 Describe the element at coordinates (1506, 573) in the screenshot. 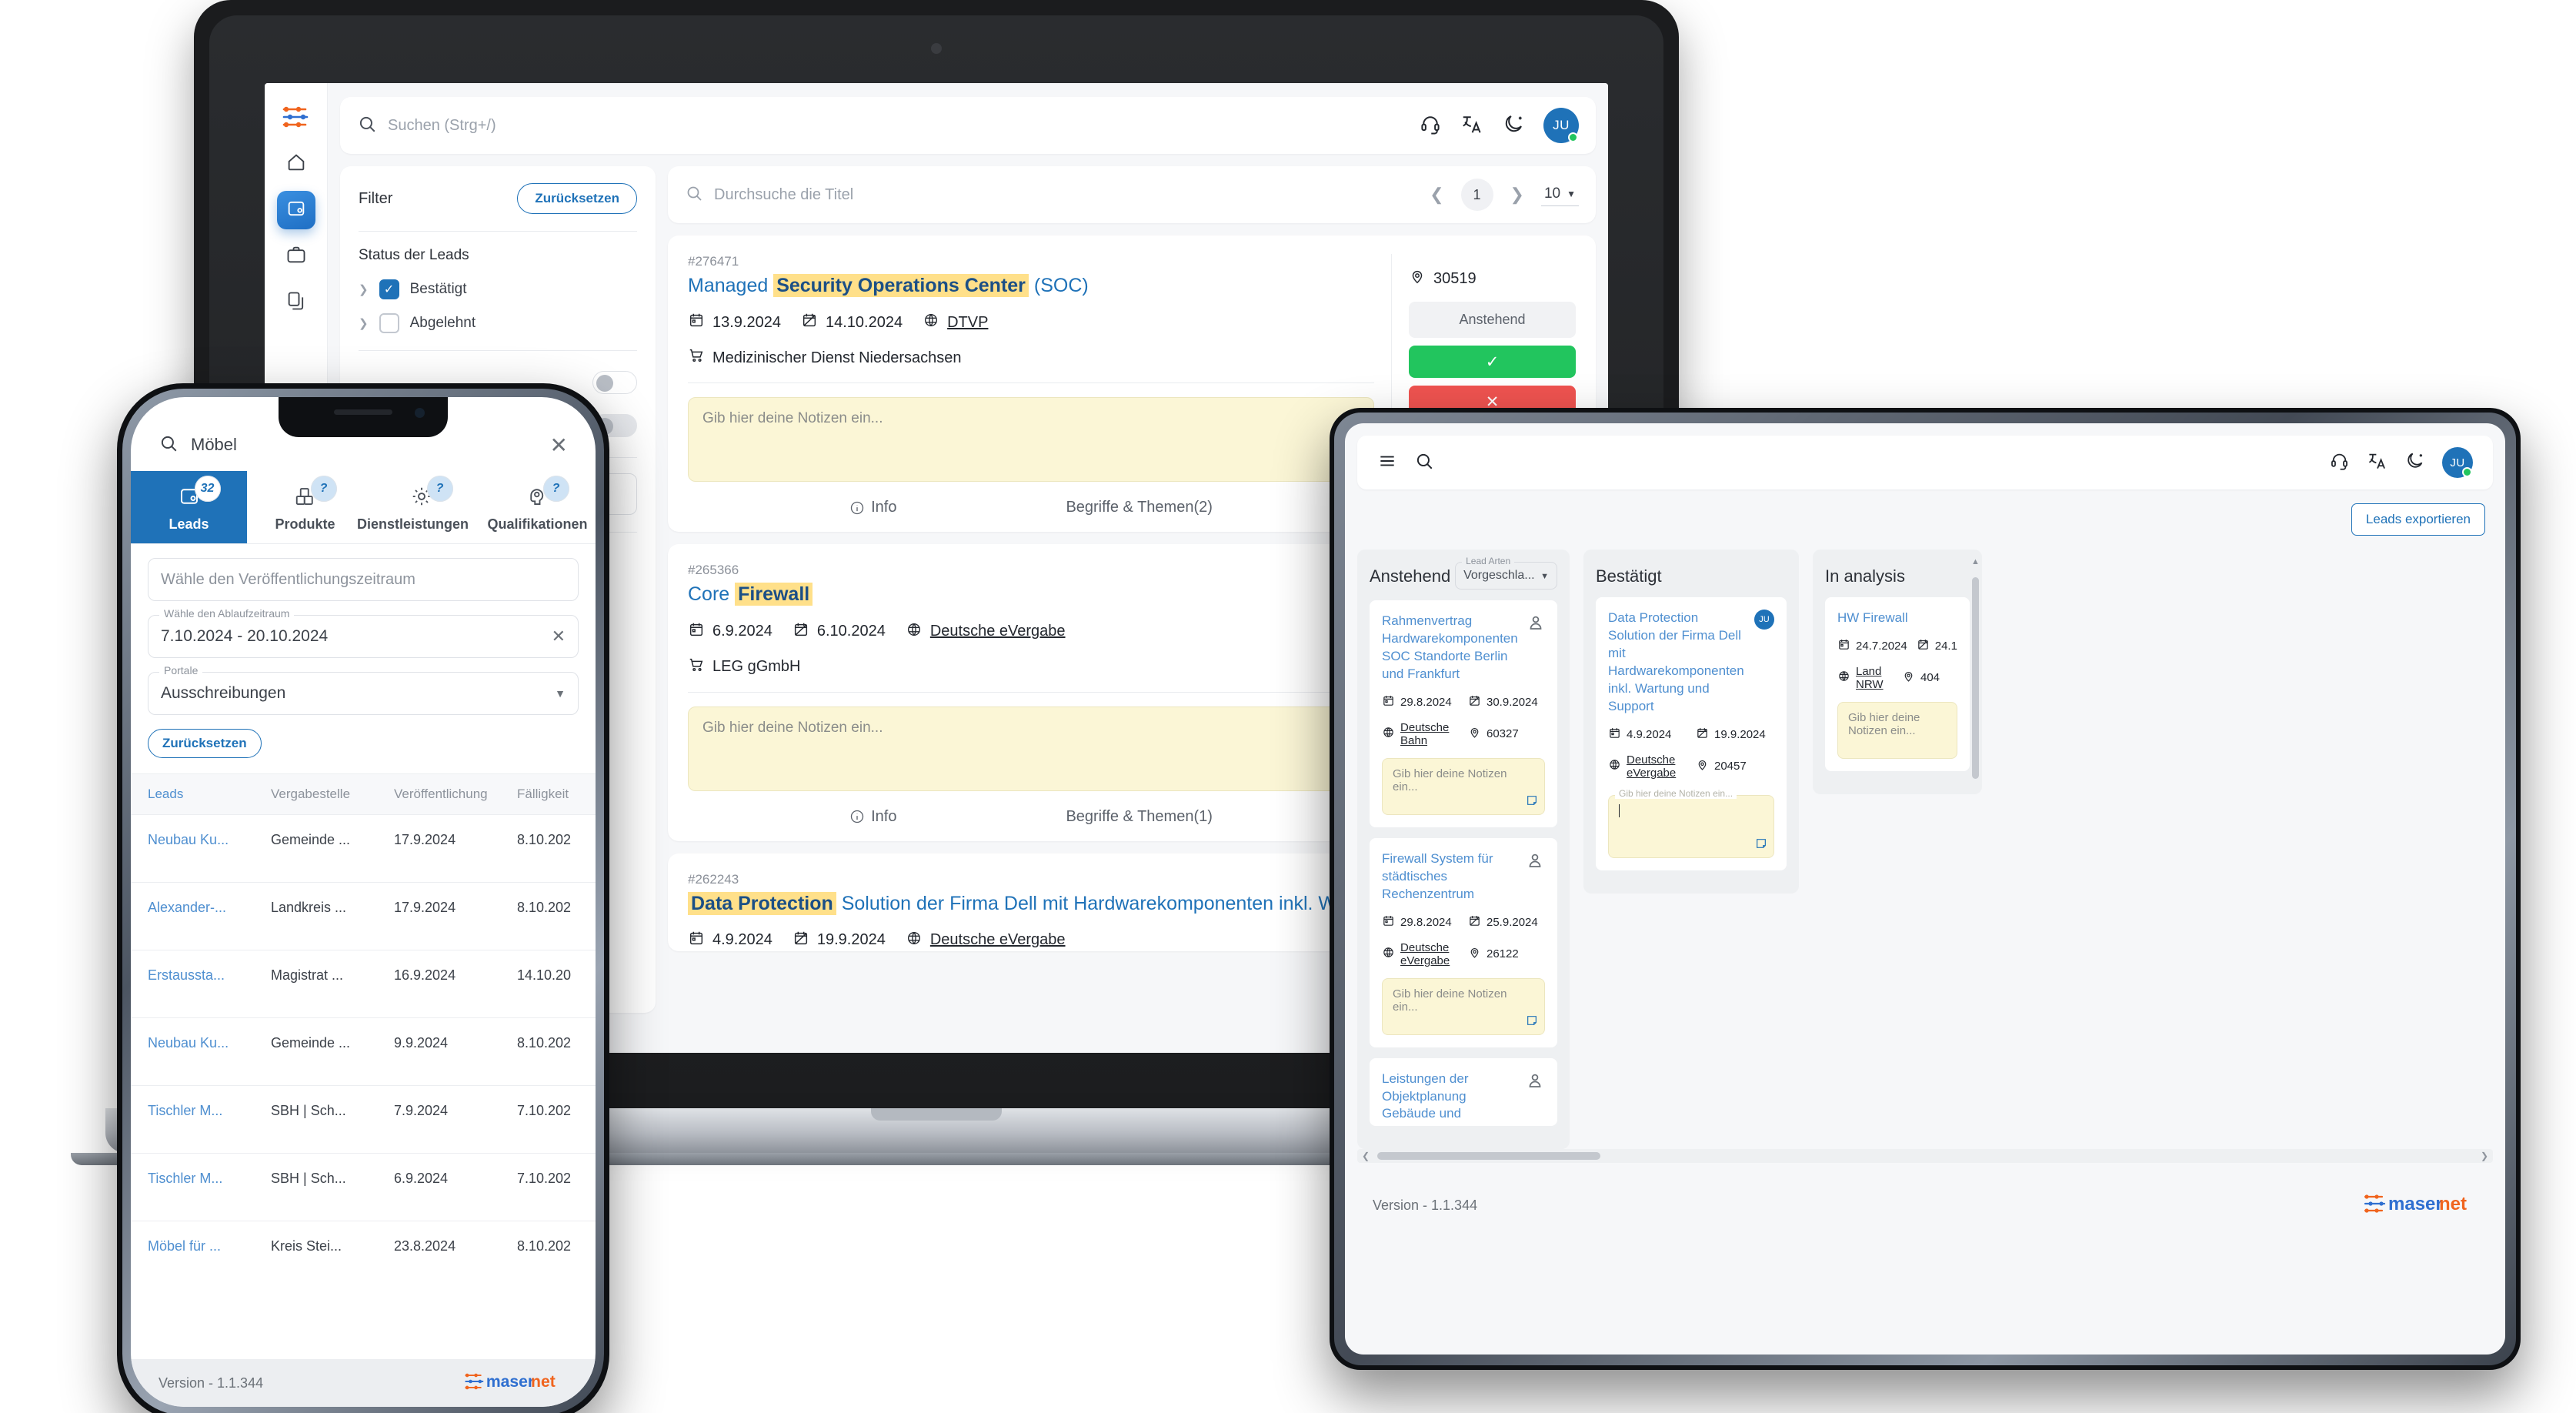

I see `lead-arten-select: Lead Arten Vorgeschla... ▼` at that location.